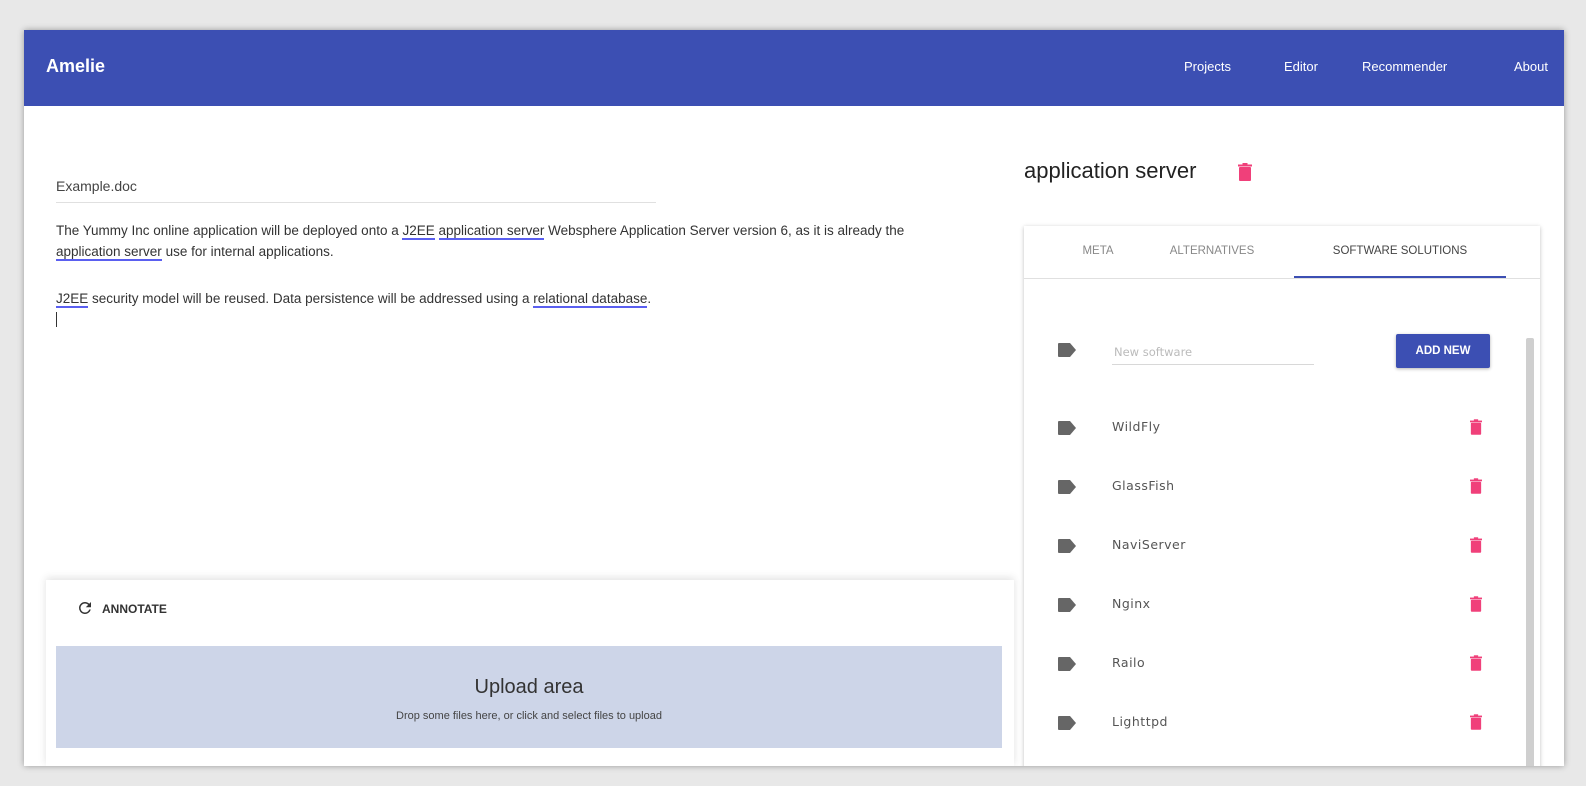 This screenshot has width=1586, height=786. What do you see at coordinates (1274, 428) in the screenshot?
I see `list-item: WildFly` at bounding box center [1274, 428].